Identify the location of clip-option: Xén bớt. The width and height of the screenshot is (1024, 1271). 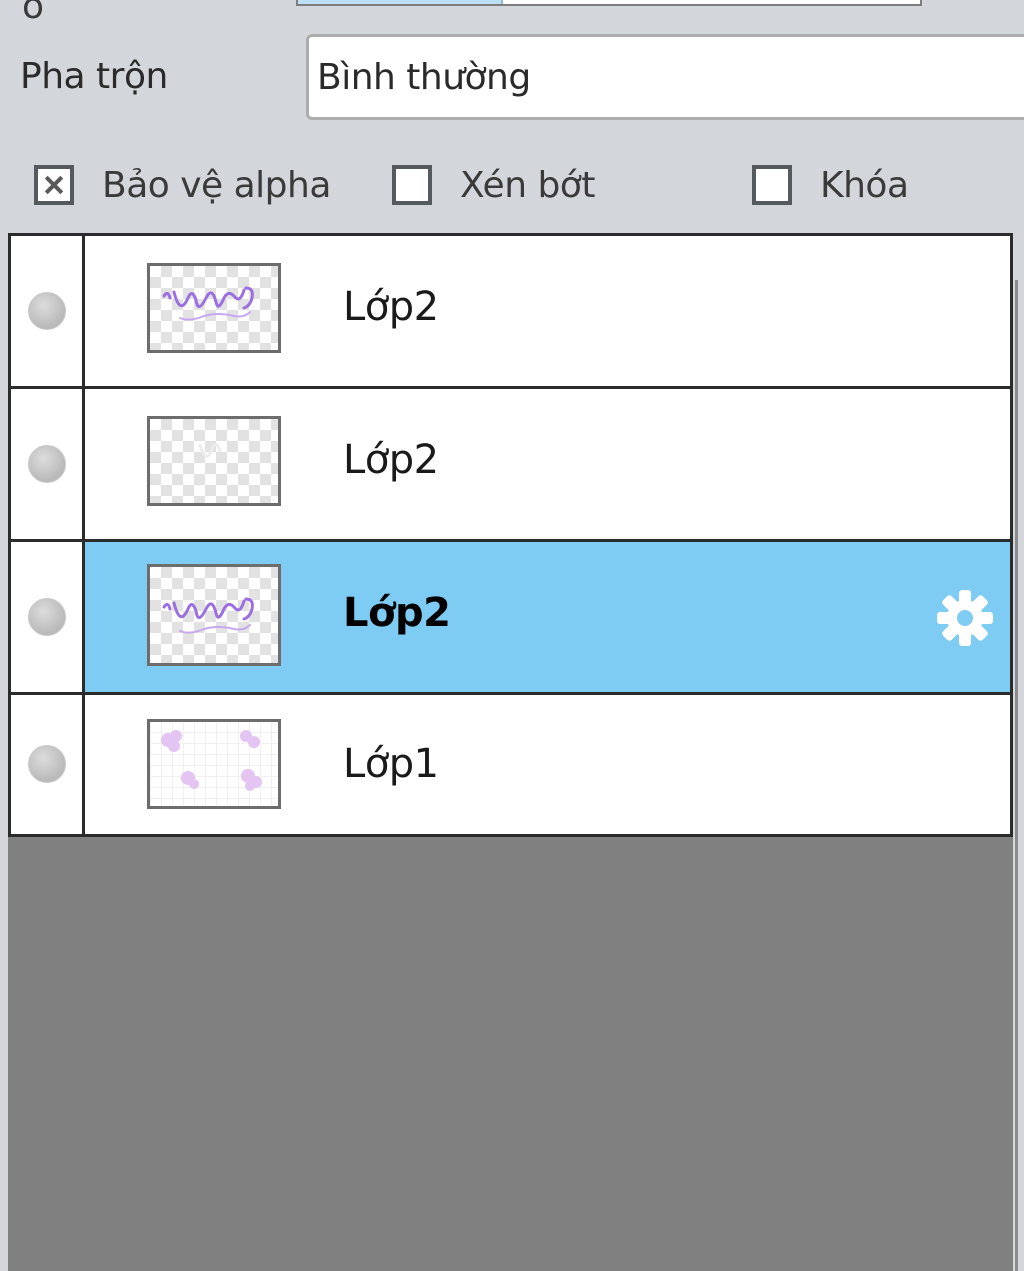
(493, 185).